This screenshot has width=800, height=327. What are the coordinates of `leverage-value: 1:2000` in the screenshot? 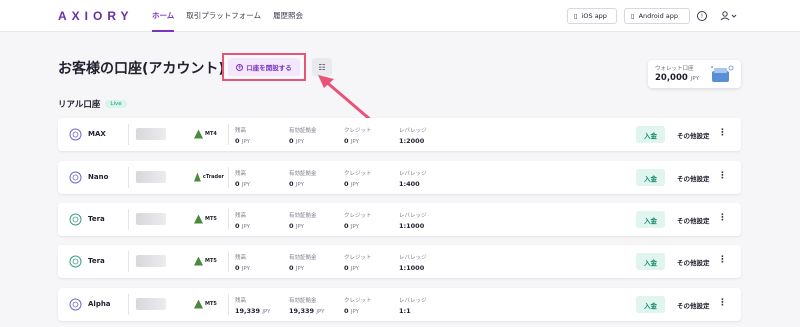 It's located at (412, 141).